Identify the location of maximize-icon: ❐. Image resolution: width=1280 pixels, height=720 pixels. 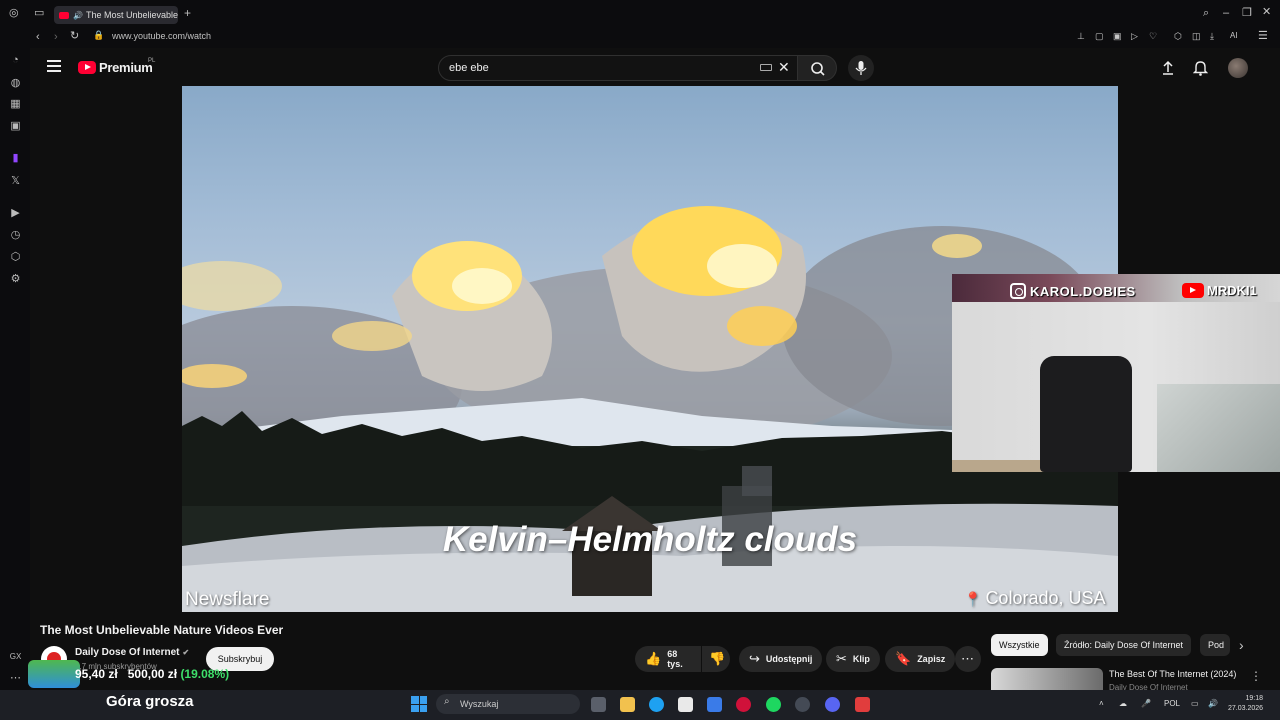
(1247, 13).